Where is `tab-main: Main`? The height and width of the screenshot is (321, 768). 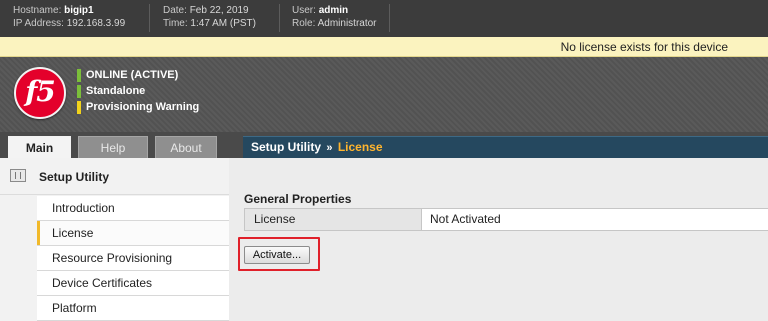 tab-main: Main is located at coordinates (39, 147).